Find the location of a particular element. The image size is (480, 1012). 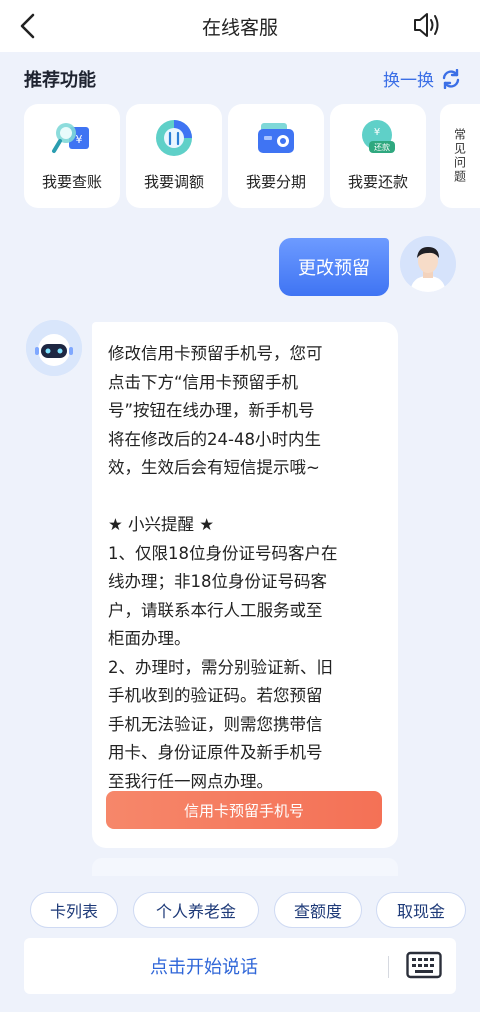

card-label: 我要还款 is located at coordinates (377, 182).